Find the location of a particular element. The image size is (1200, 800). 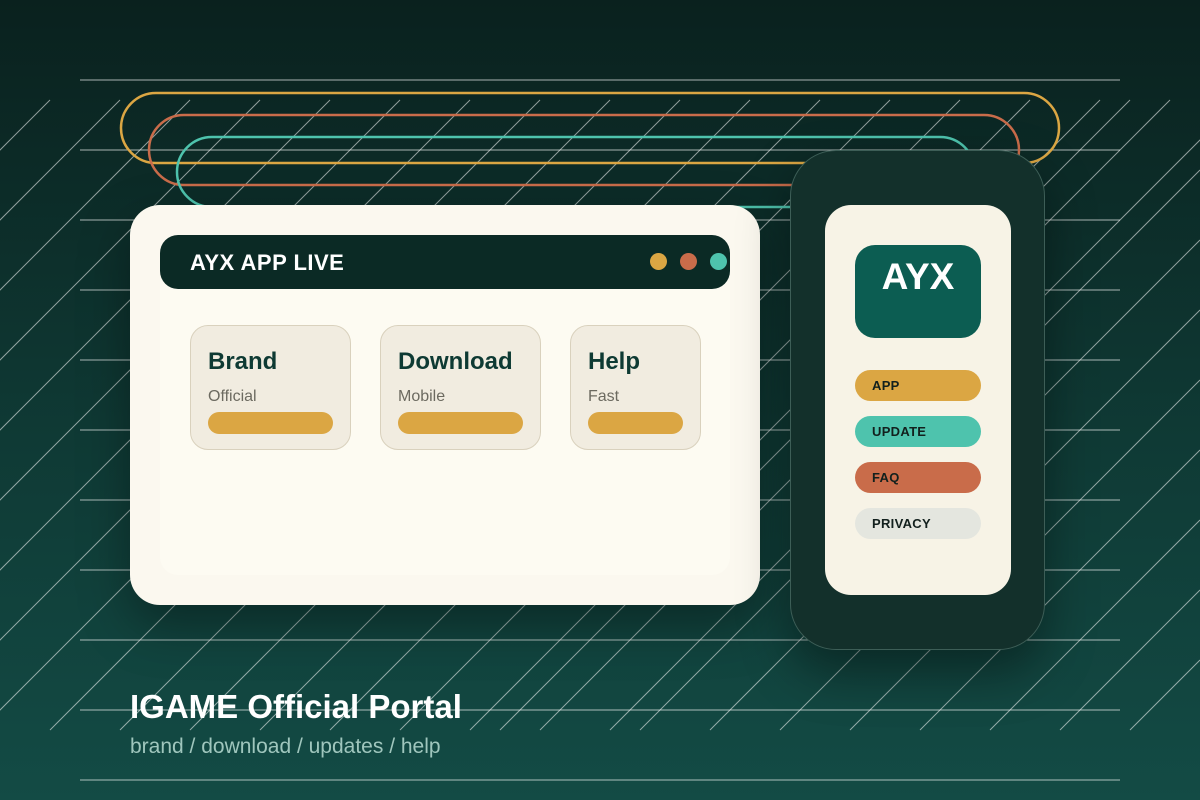

card-subtitle: Fast is located at coordinates (604, 396).